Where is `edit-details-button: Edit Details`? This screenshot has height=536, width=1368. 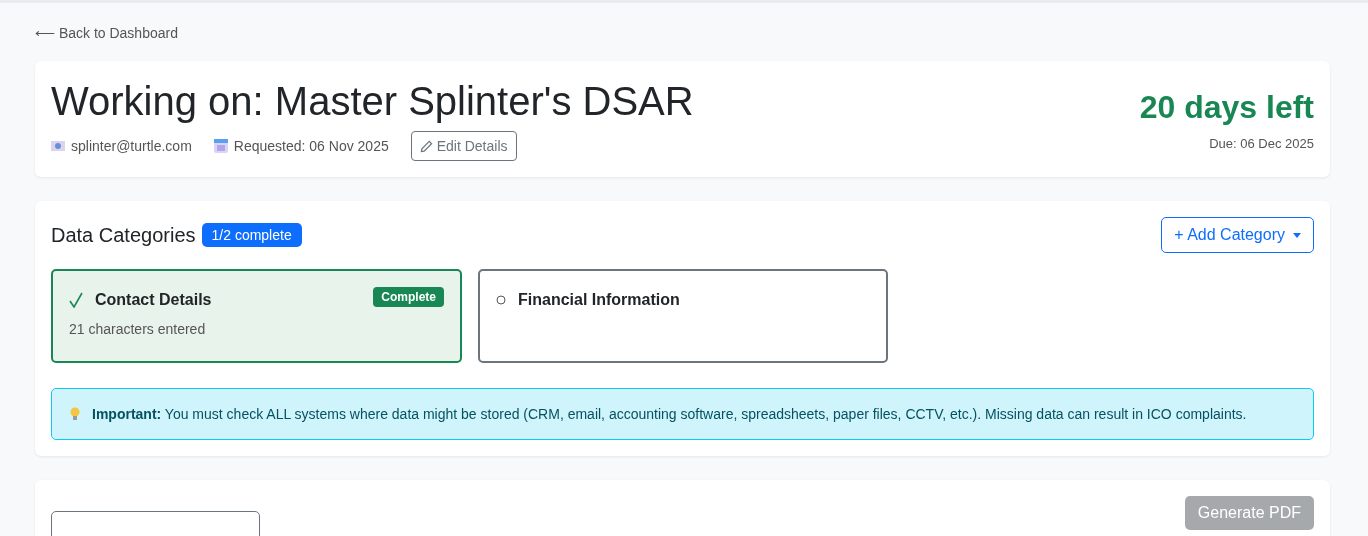
edit-details-button: Edit Details is located at coordinates (463, 146).